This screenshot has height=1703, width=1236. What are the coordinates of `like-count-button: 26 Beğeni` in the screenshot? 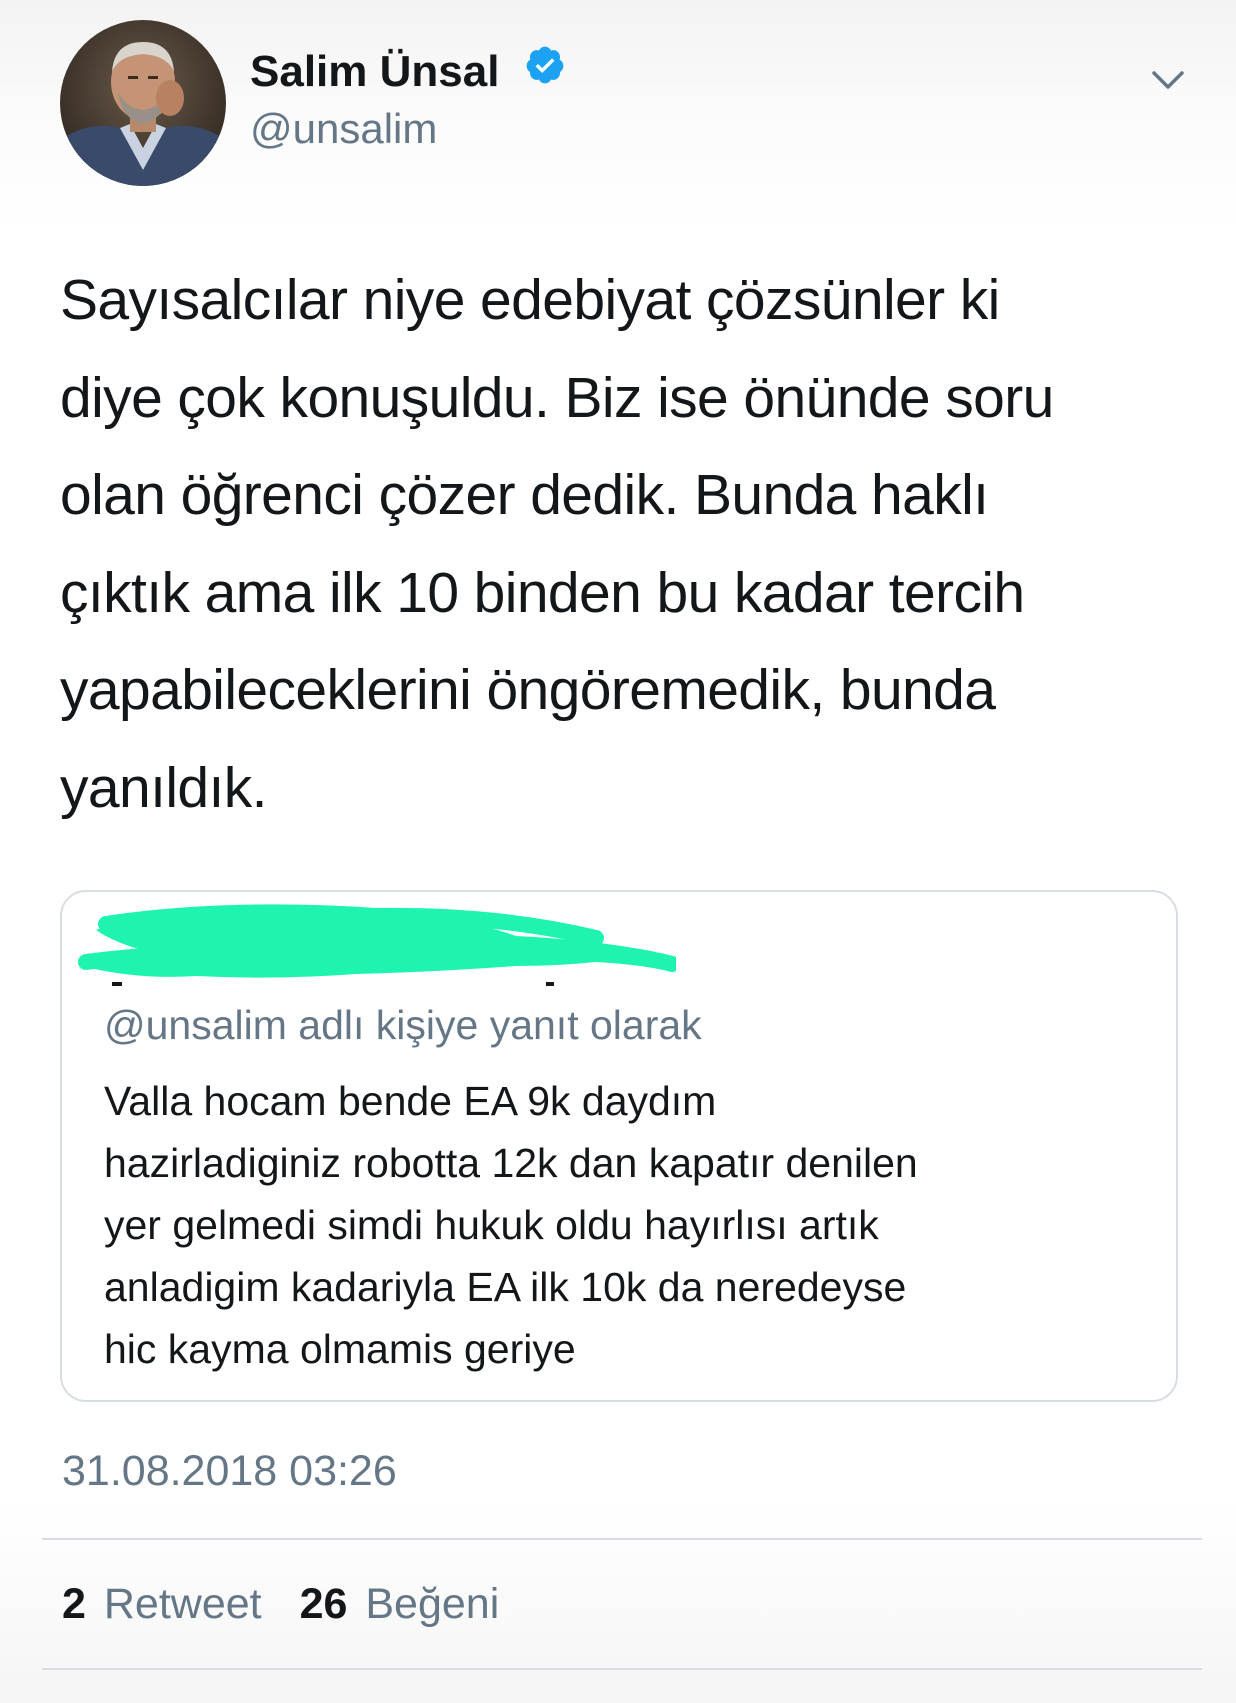 It's located at (400, 1604).